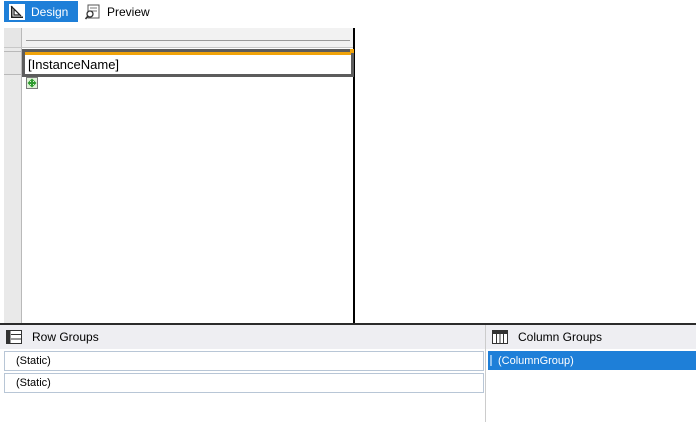 This screenshot has height=422, width=696. What do you see at coordinates (188, 63) in the screenshot?
I see `tablix-cell-instance-name: [InstanceName]` at bounding box center [188, 63].